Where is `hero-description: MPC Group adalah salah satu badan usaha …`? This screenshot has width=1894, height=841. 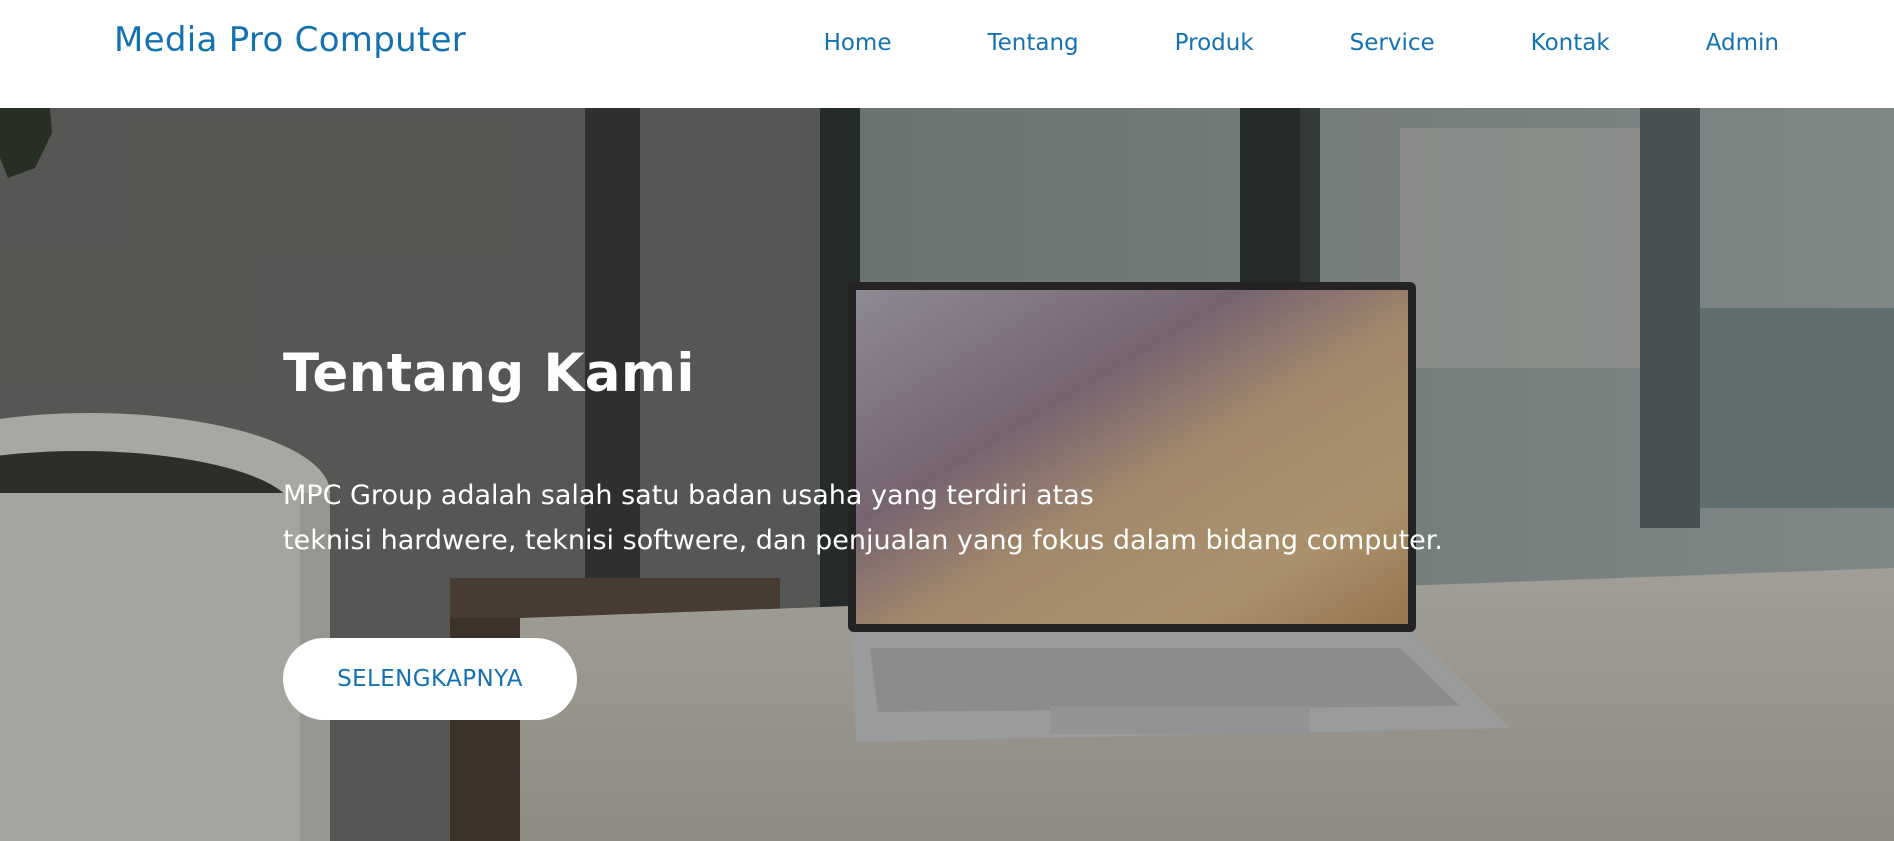
hero-description: MPC Group adalah salah satu badan usaha … is located at coordinates (863, 518).